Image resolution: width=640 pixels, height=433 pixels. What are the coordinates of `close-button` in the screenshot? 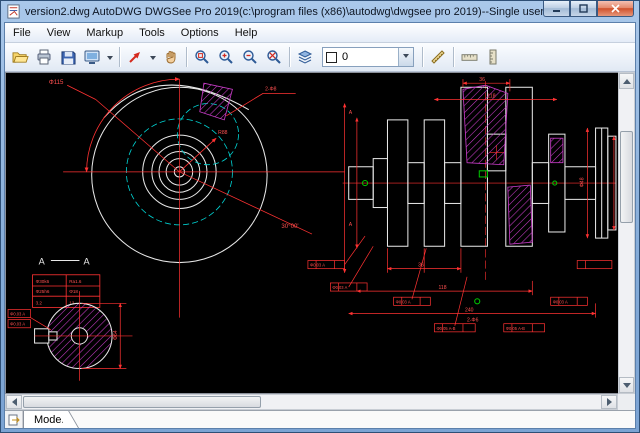 It's located at (615, 9).